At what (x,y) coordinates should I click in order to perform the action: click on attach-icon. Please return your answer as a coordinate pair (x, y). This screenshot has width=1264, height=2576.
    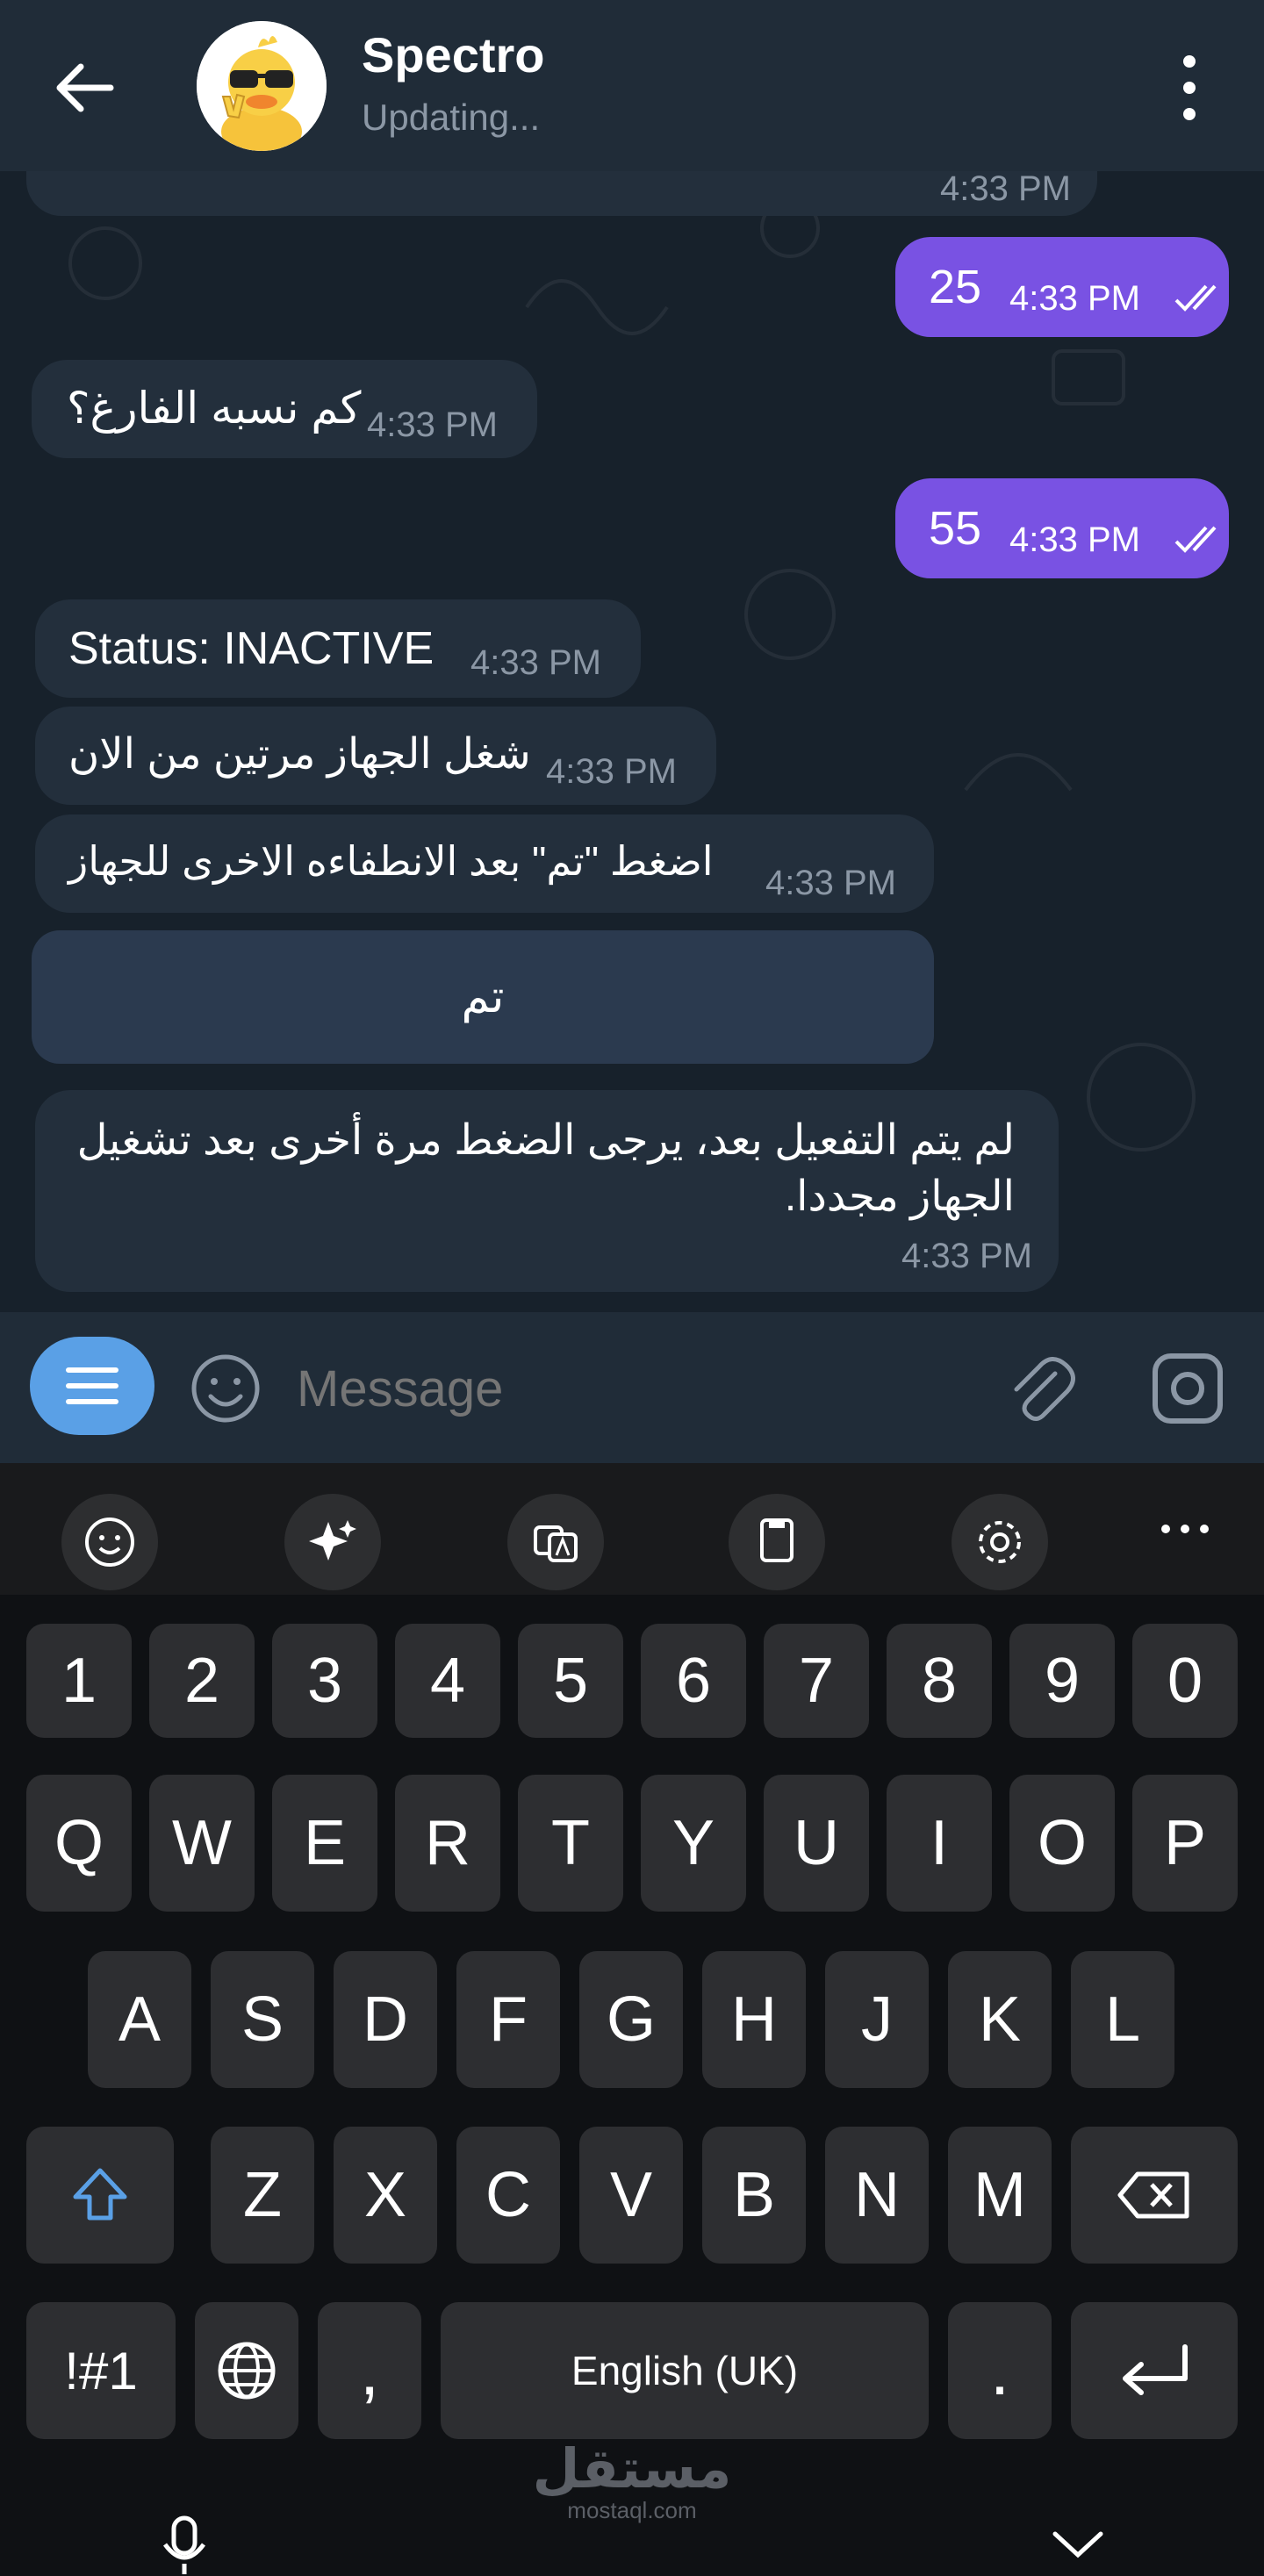
    Looking at the image, I should click on (1042, 1389).